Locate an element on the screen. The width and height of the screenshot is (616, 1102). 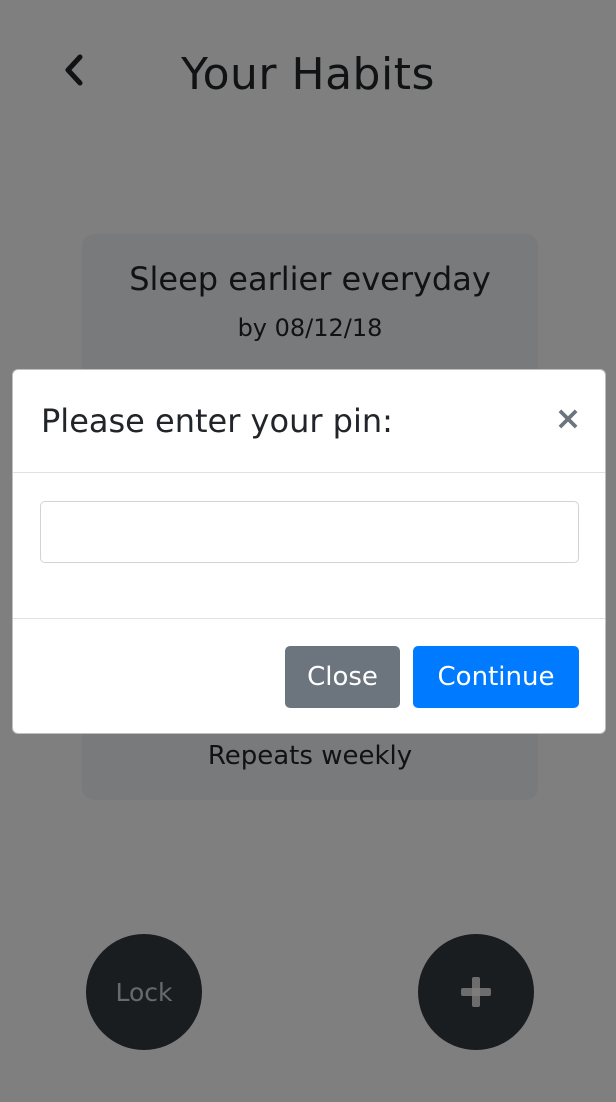
close-button: Close is located at coordinates (342, 677).